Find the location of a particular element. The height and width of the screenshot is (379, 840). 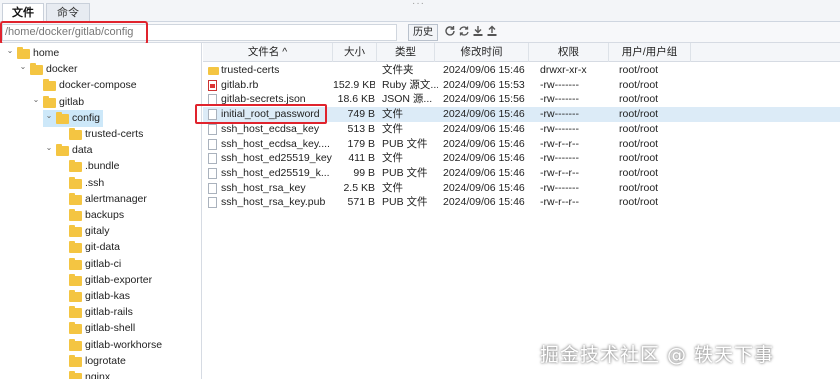

tree-item: trusted-certs is located at coordinates (100, 134).